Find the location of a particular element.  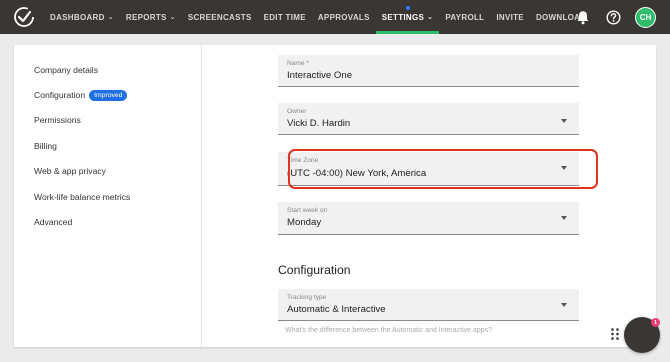

sidebar-item-label: Company details is located at coordinates (66, 69).